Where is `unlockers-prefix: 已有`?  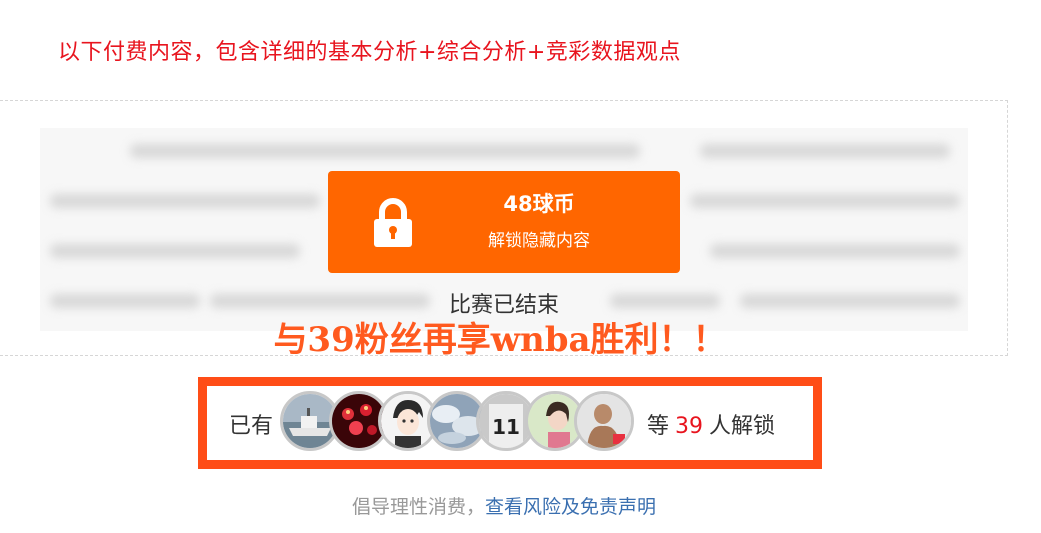
unlockers-prefix: 已有 is located at coordinates (251, 426).